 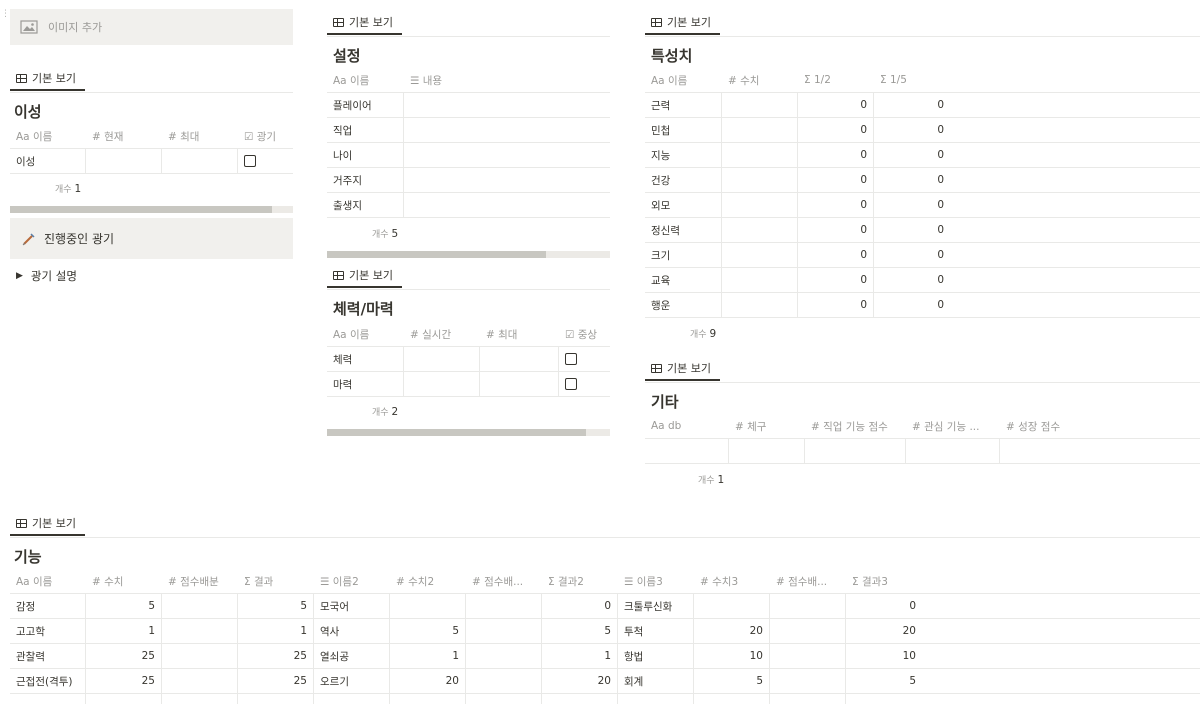 I want to click on col-header: ☰ 내용, so click(x=507, y=80).